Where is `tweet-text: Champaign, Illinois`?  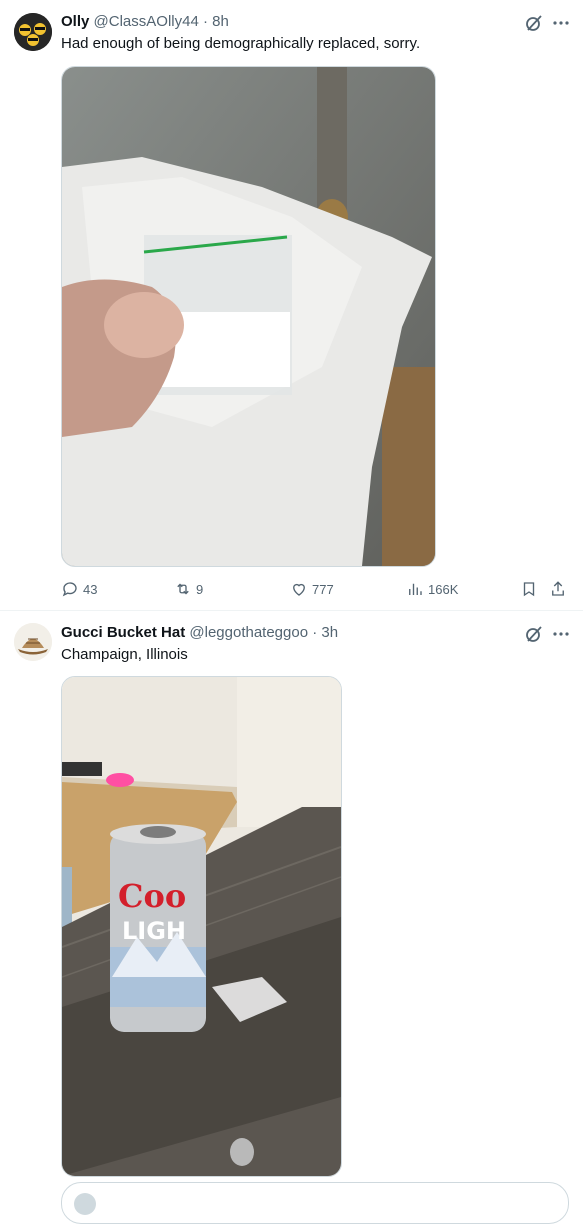
tweet-text: Champaign, Illinois is located at coordinates (124, 654).